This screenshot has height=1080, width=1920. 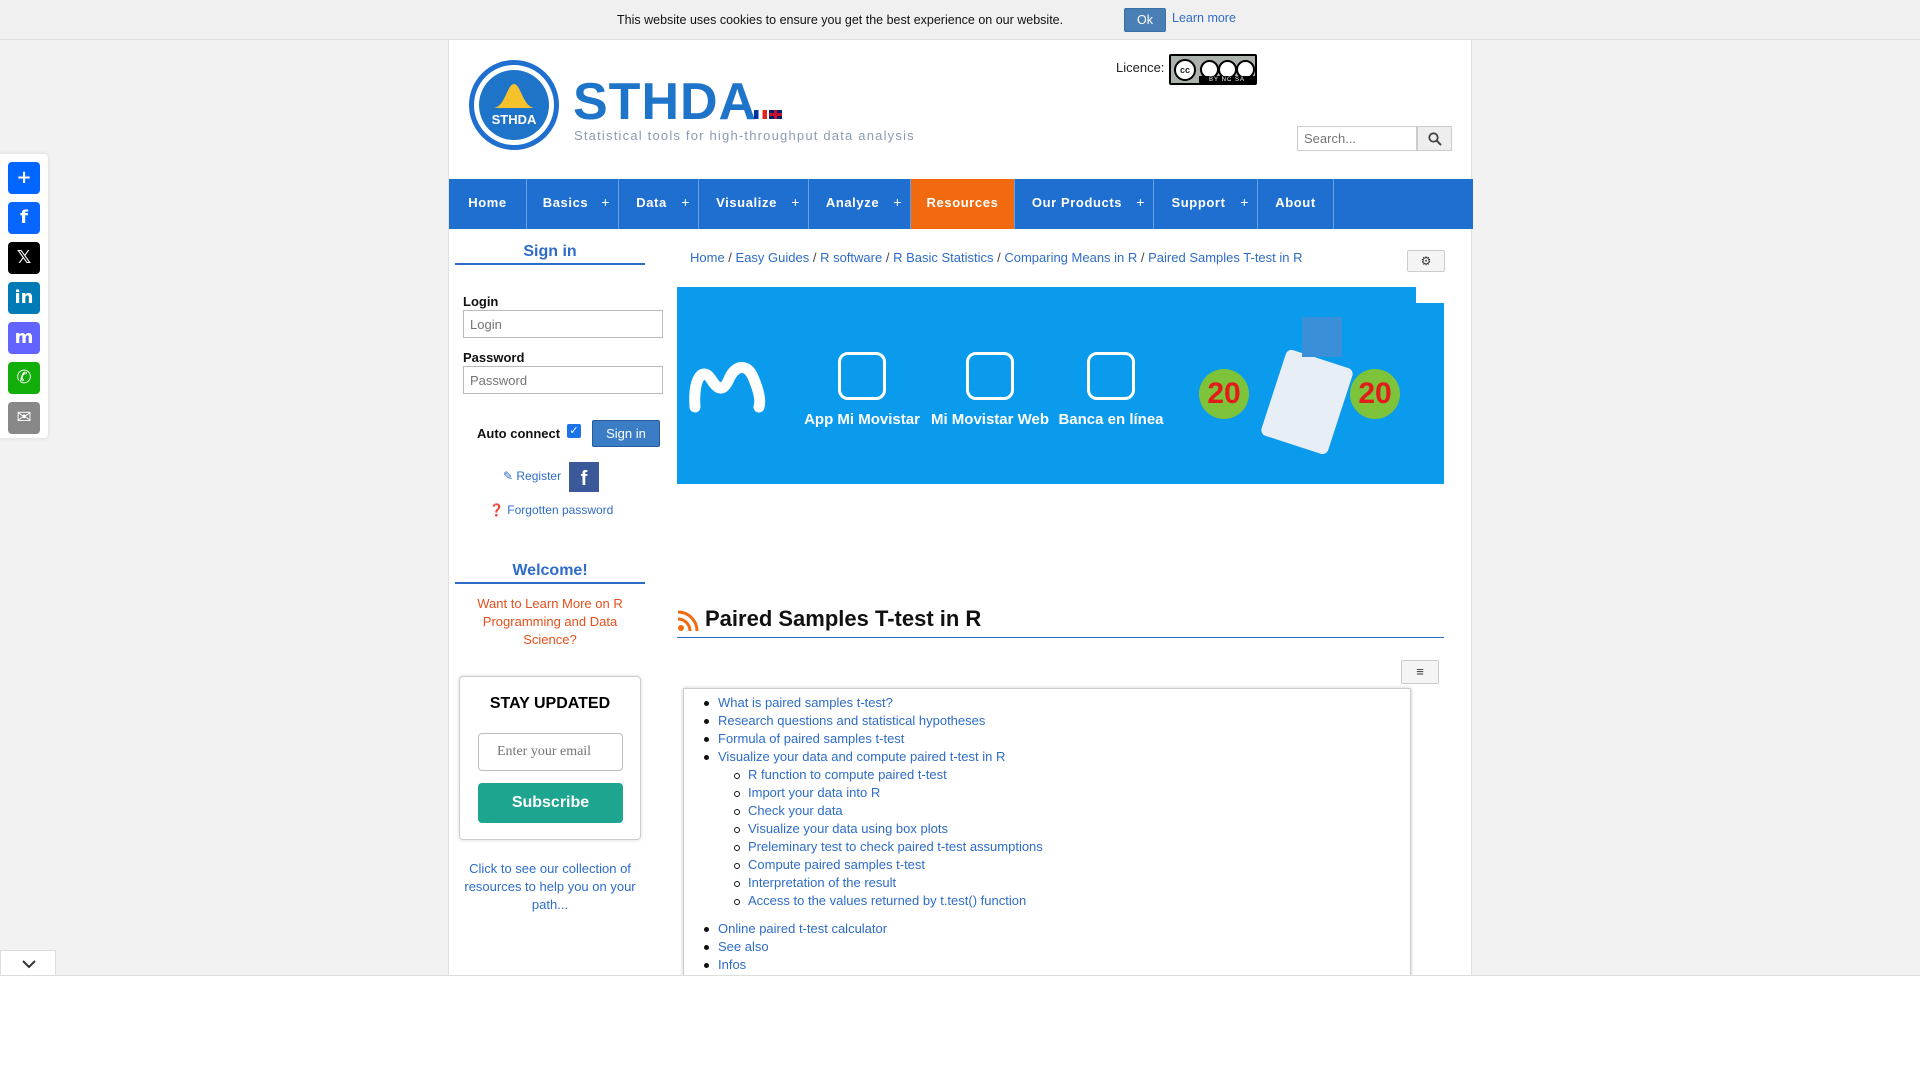 What do you see at coordinates (840, 774) in the screenshot?
I see `toc-link: R function to compute paired t-test` at bounding box center [840, 774].